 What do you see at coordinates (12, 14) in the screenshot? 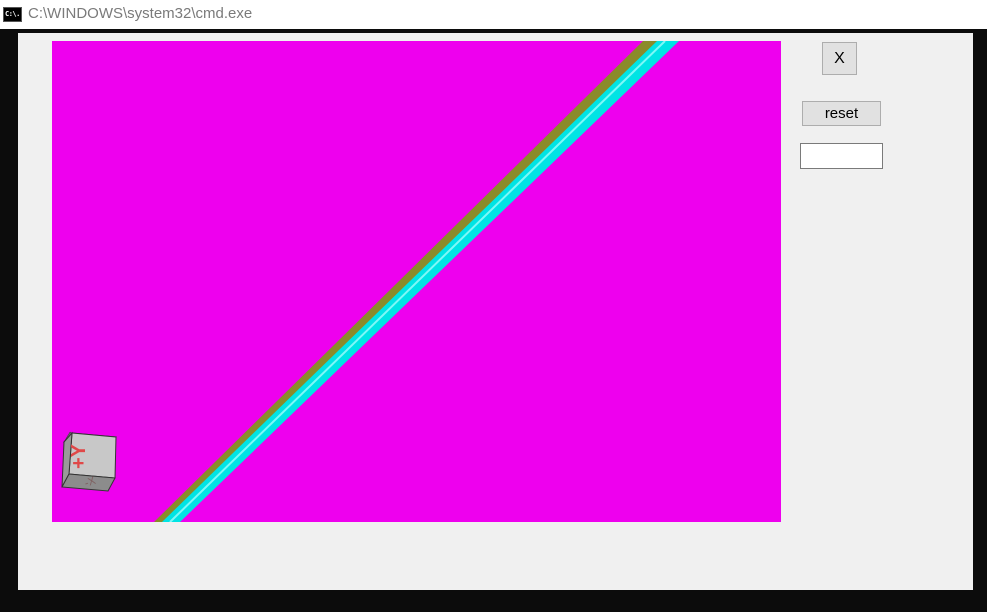
I see `console-icon: C:\.` at bounding box center [12, 14].